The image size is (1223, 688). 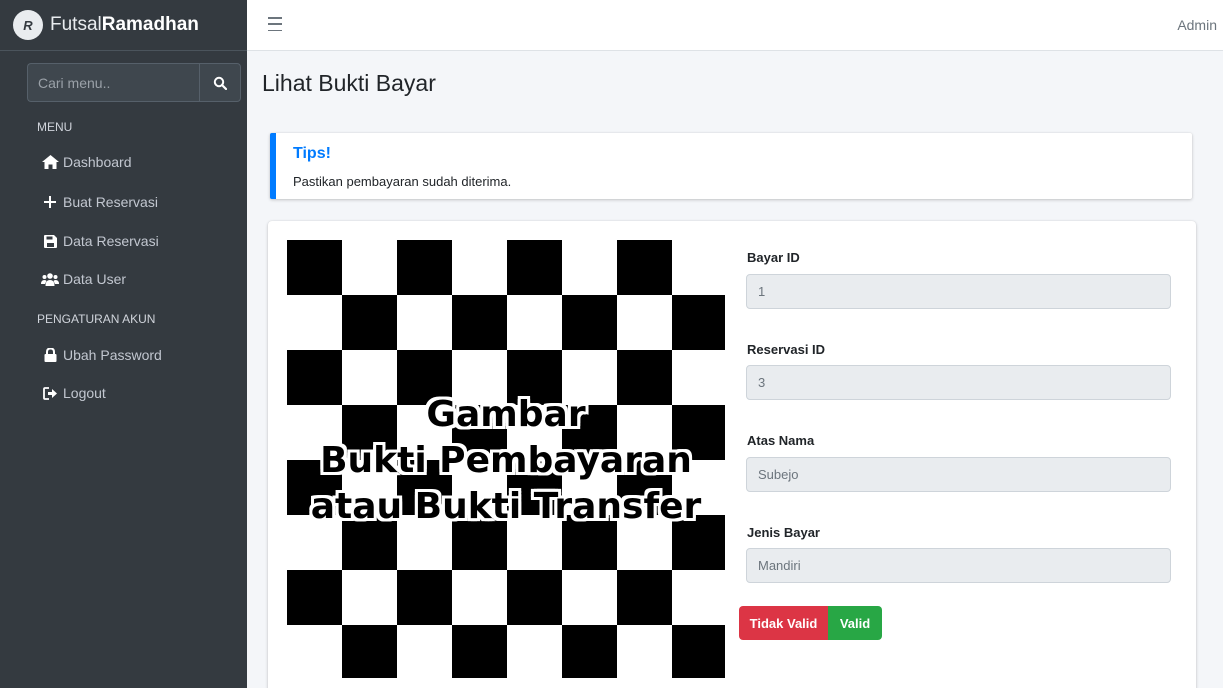 What do you see at coordinates (958, 382) in the screenshot?
I see `reservasi-id-field` at bounding box center [958, 382].